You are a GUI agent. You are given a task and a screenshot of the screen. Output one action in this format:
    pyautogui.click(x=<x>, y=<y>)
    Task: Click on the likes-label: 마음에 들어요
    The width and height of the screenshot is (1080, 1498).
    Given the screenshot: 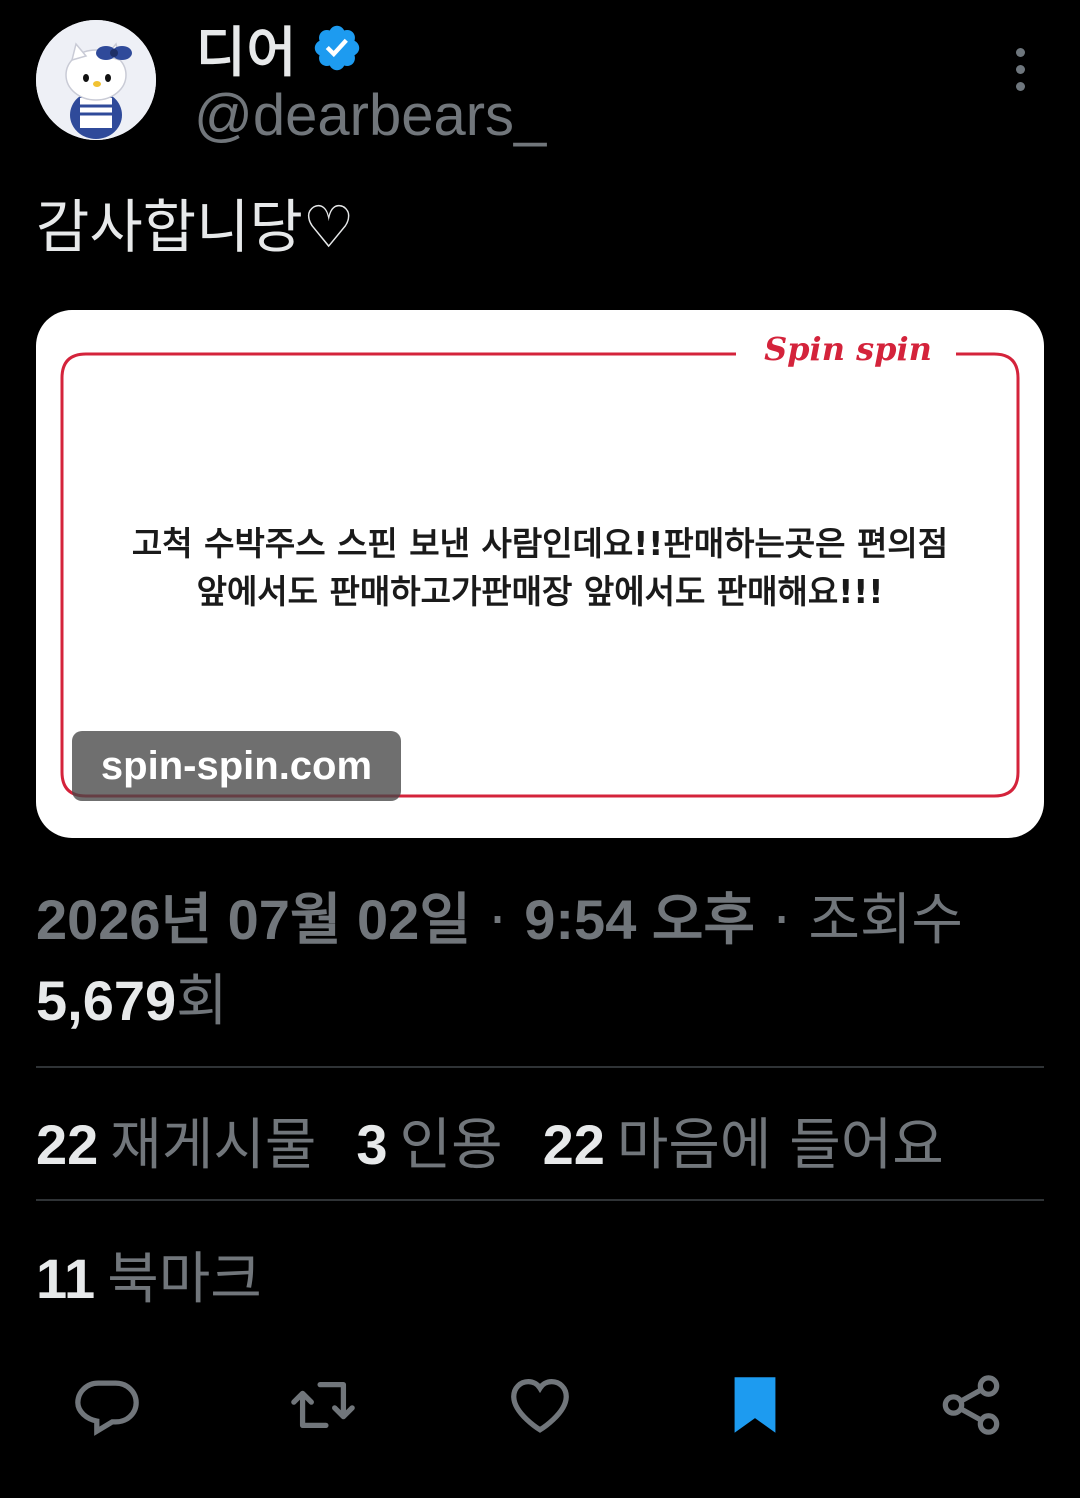 What is the action you would take?
    pyautogui.click(x=780, y=1145)
    